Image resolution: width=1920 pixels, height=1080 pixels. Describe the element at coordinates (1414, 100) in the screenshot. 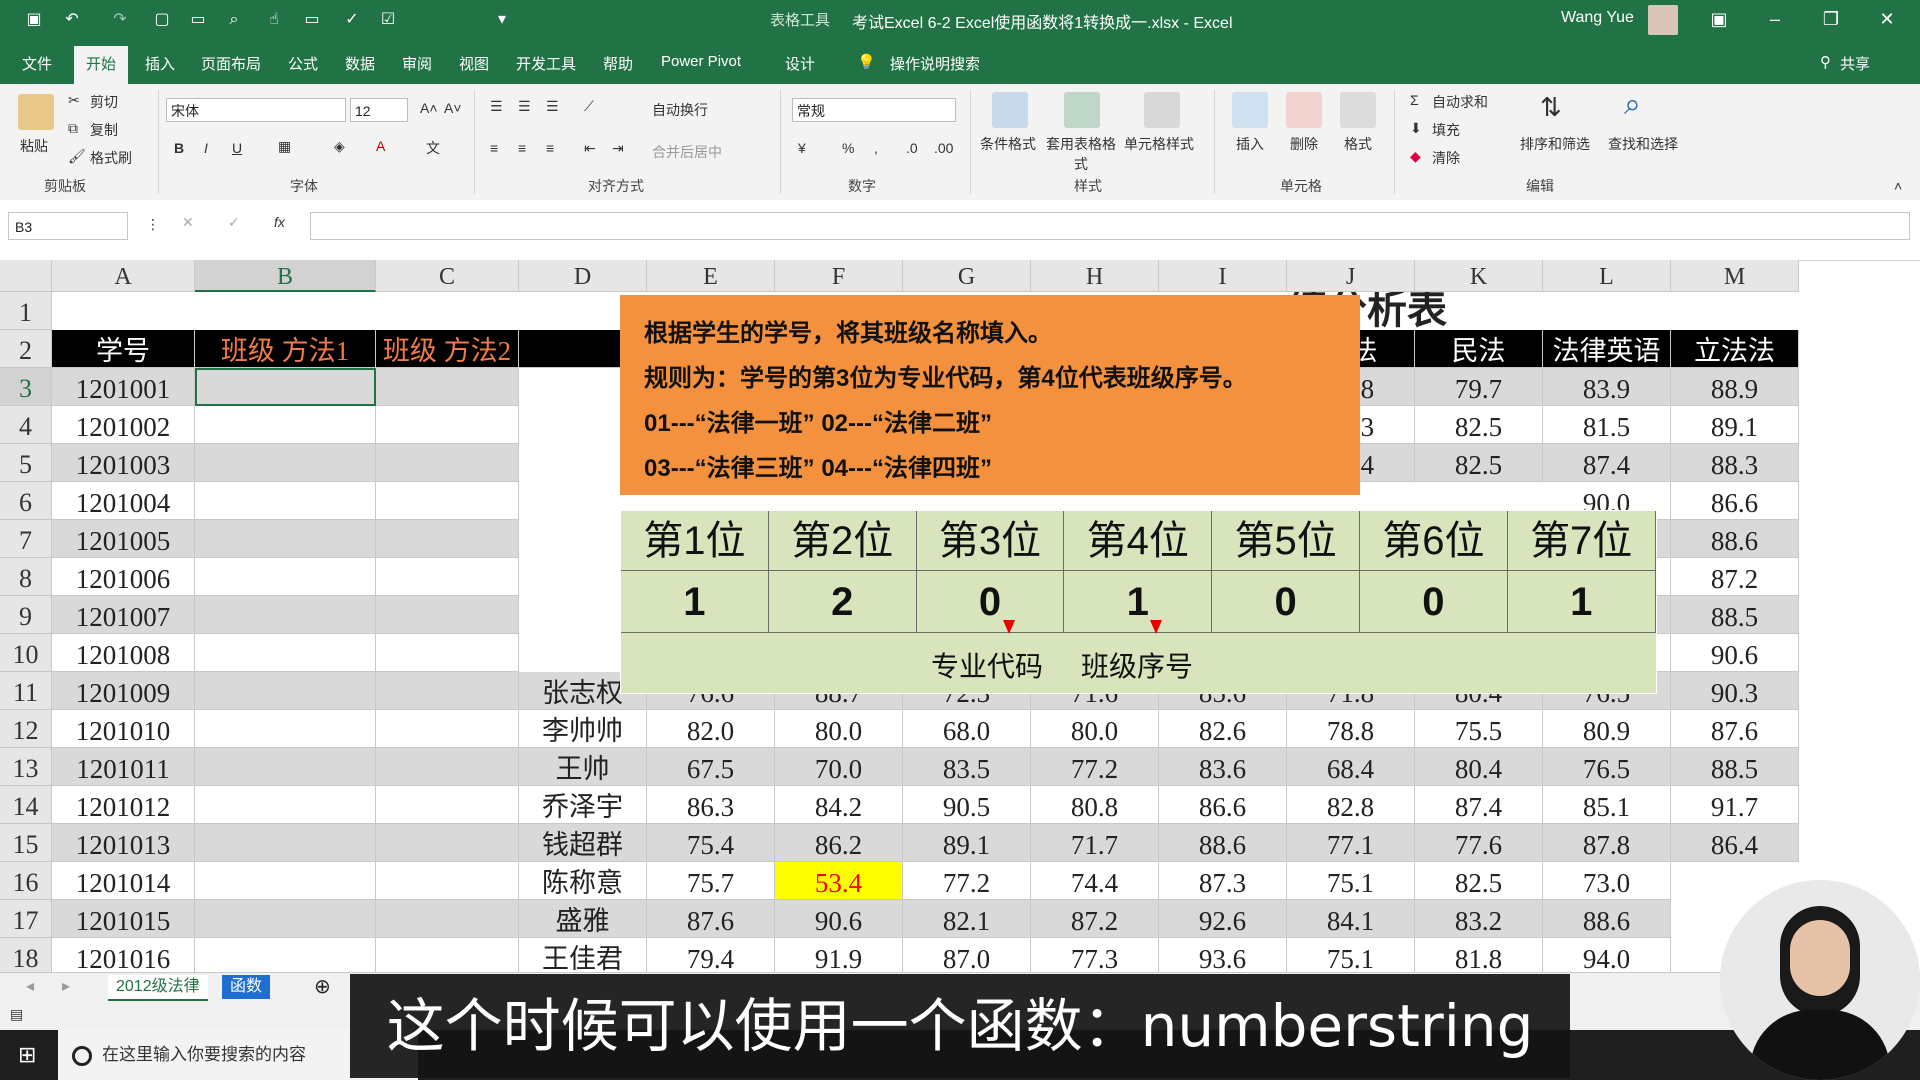

I see `sigma-icon: Σ` at that location.